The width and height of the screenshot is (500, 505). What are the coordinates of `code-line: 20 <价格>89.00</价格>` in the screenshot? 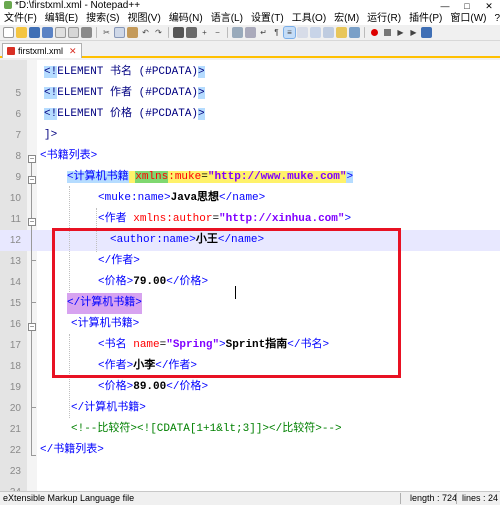 It's located at (250, 395).